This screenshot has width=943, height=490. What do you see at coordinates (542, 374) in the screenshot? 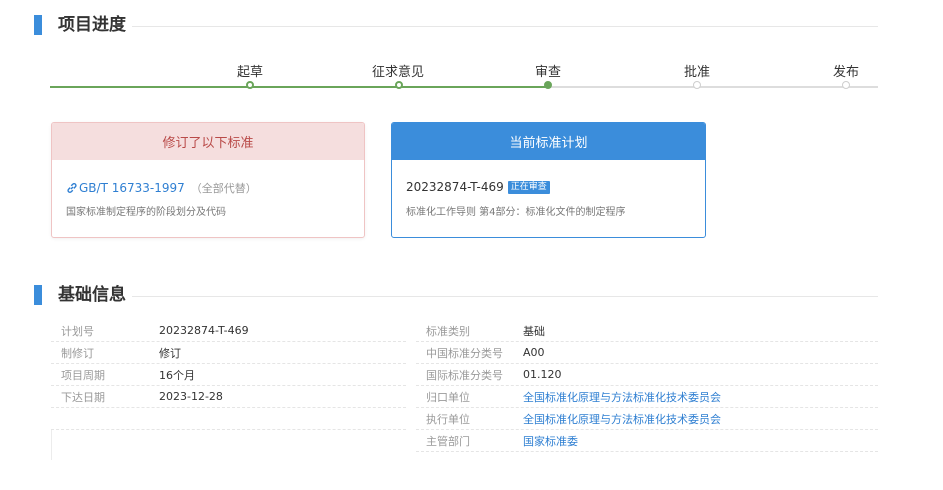
I see `info-value: 01.120` at bounding box center [542, 374].